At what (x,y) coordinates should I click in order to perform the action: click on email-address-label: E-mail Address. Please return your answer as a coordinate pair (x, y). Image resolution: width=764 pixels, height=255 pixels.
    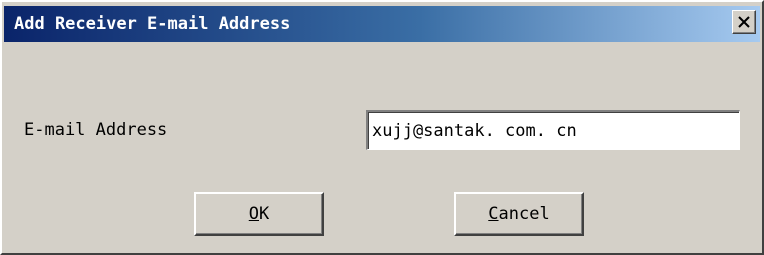
    Looking at the image, I should click on (96, 130).